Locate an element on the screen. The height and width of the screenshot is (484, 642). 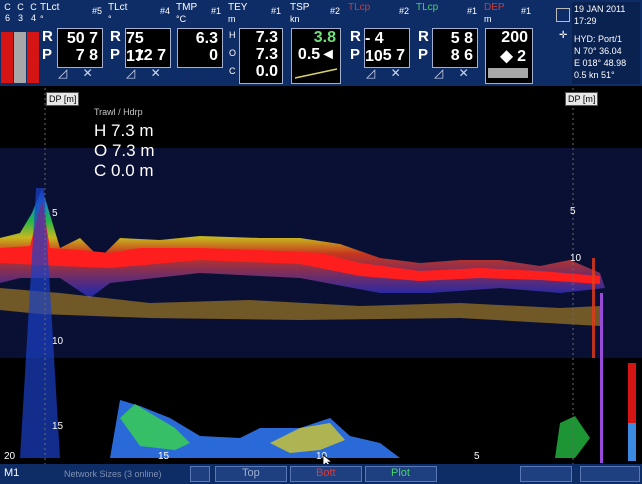
depth-tick-label: 5 is located at coordinates (55, 213).